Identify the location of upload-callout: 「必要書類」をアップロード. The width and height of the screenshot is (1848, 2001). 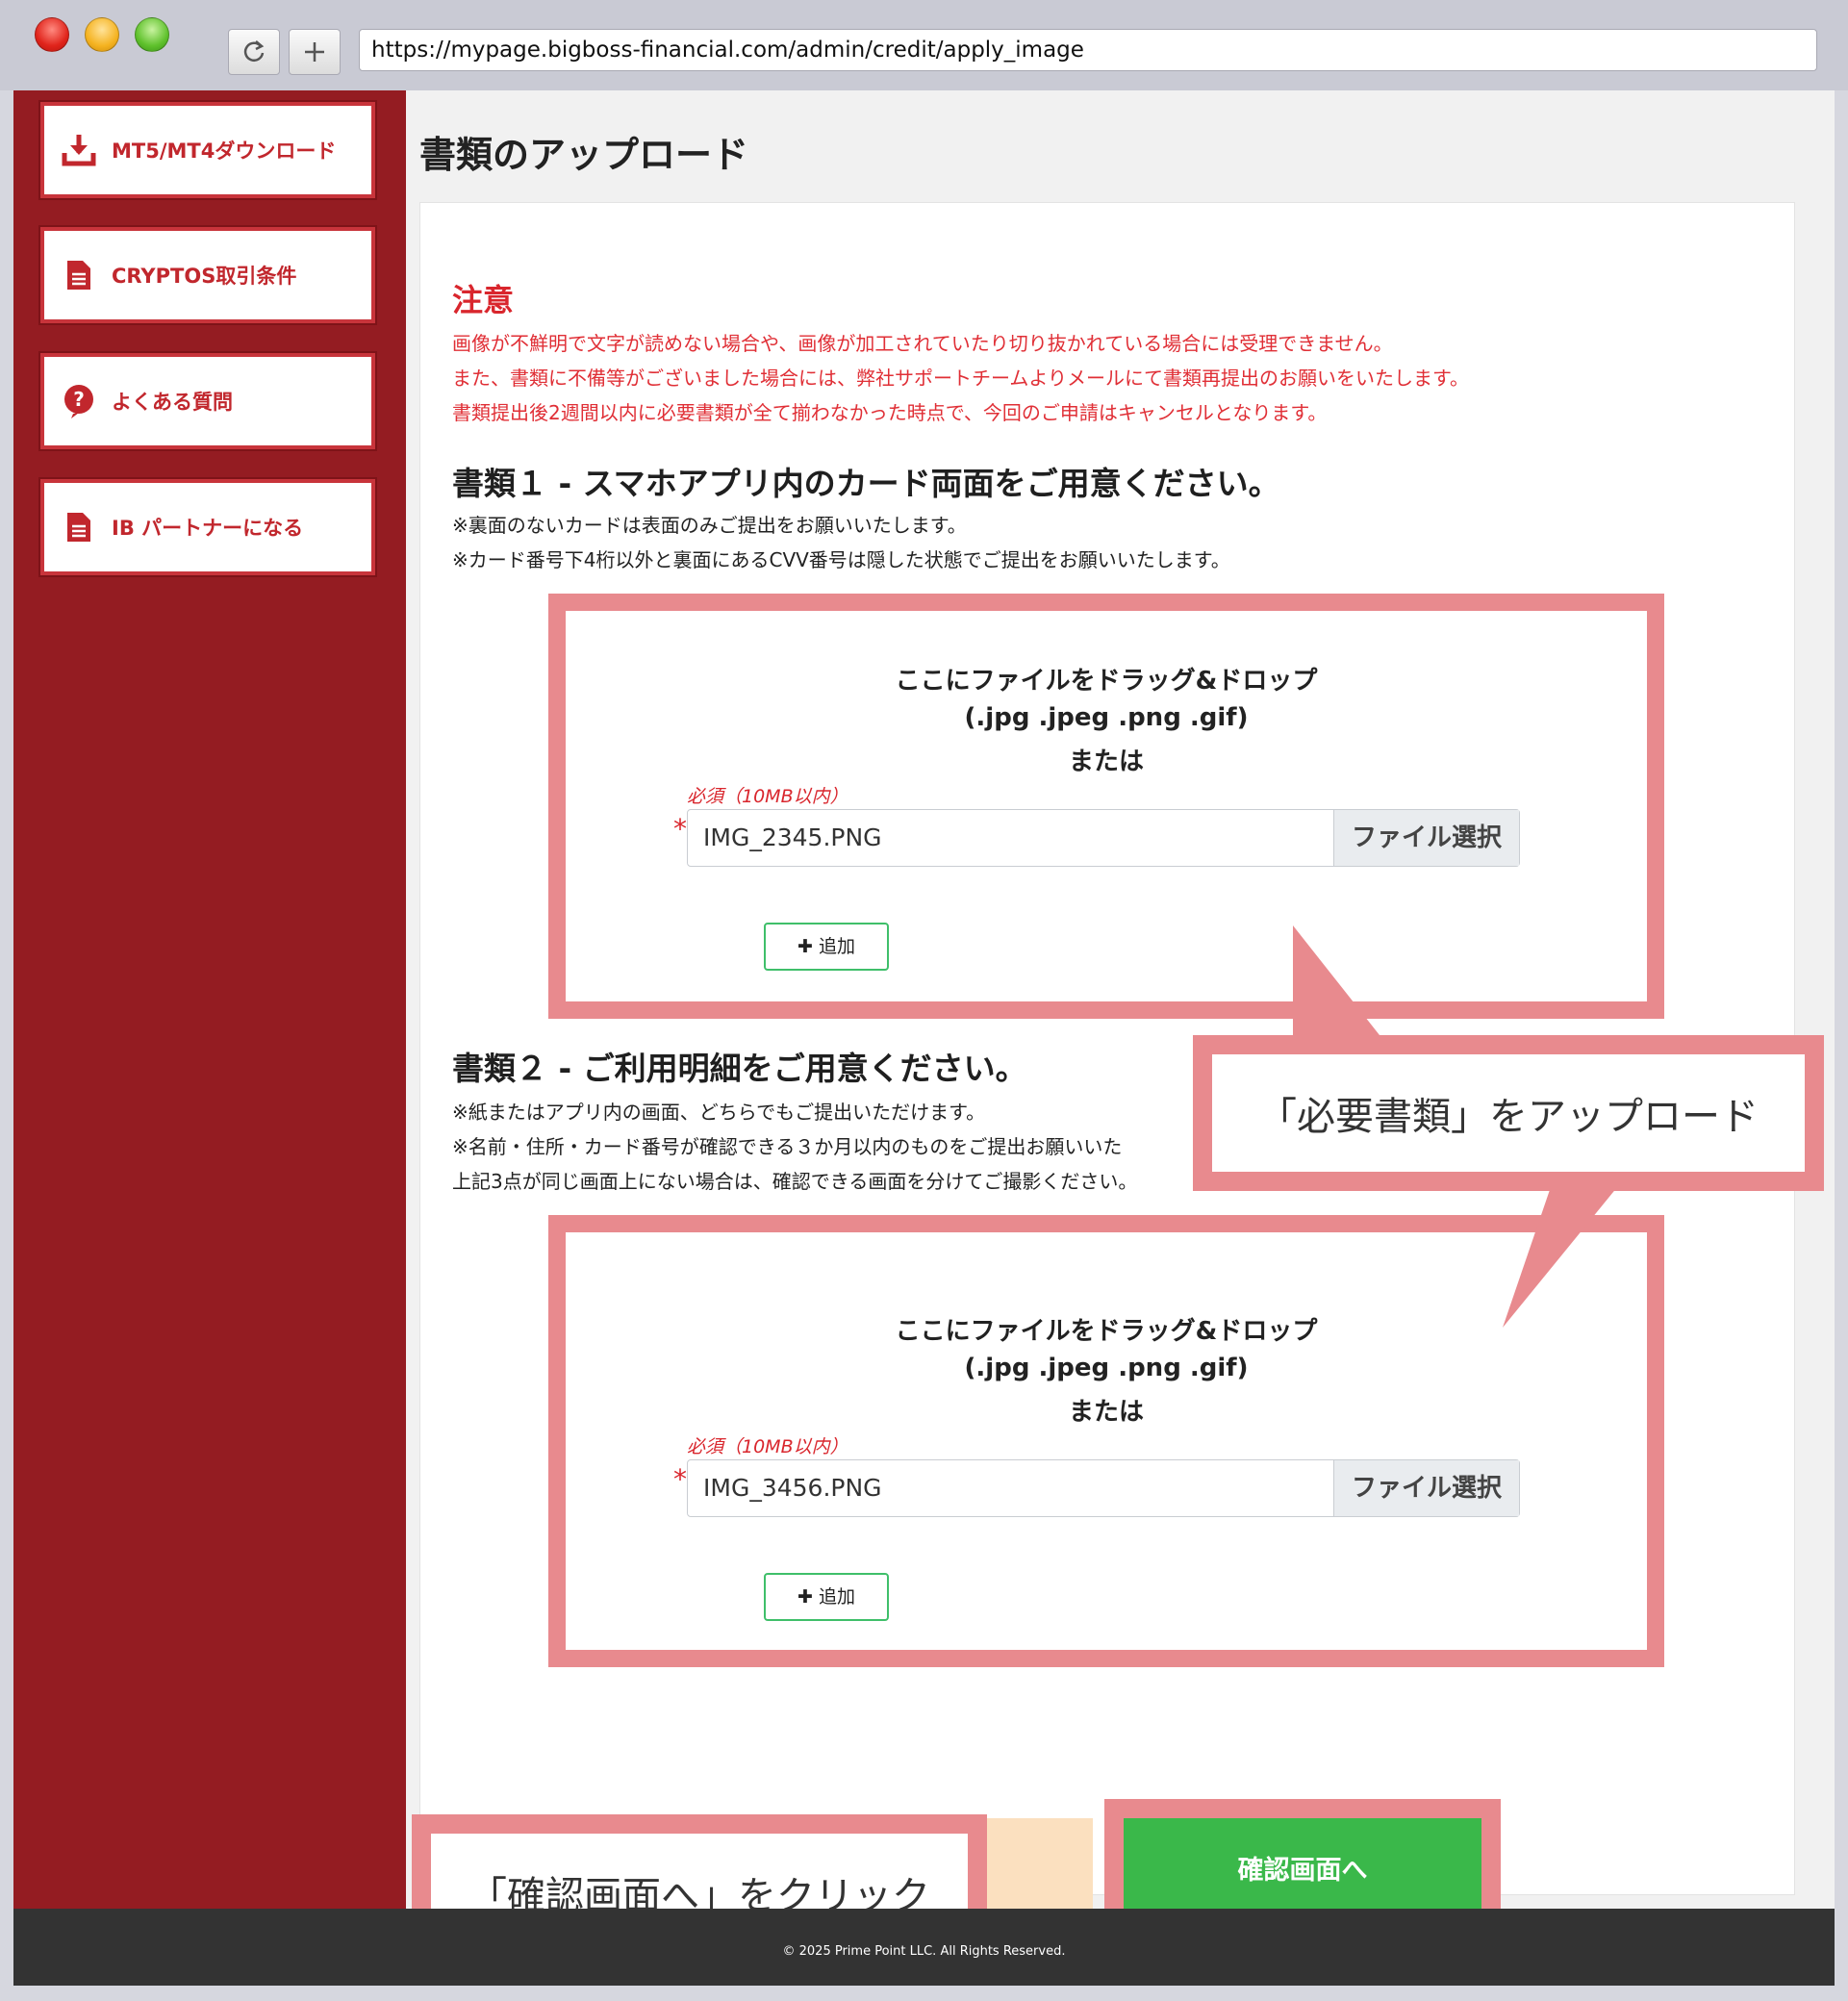
(1508, 1113).